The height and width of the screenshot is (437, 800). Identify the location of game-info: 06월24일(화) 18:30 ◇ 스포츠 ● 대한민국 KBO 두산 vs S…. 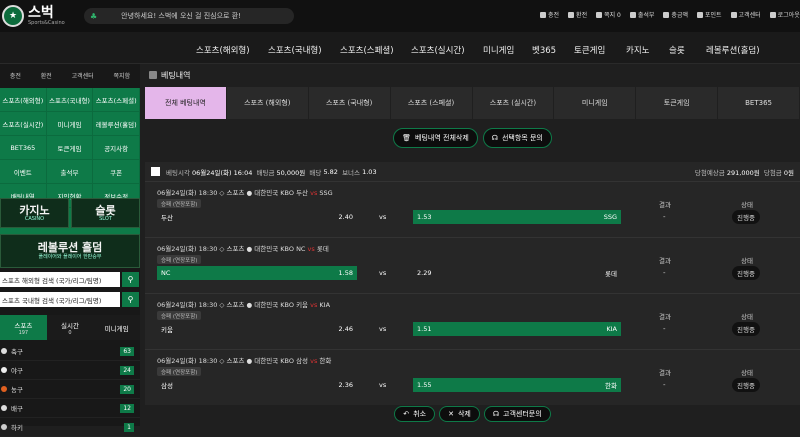
(245, 193).